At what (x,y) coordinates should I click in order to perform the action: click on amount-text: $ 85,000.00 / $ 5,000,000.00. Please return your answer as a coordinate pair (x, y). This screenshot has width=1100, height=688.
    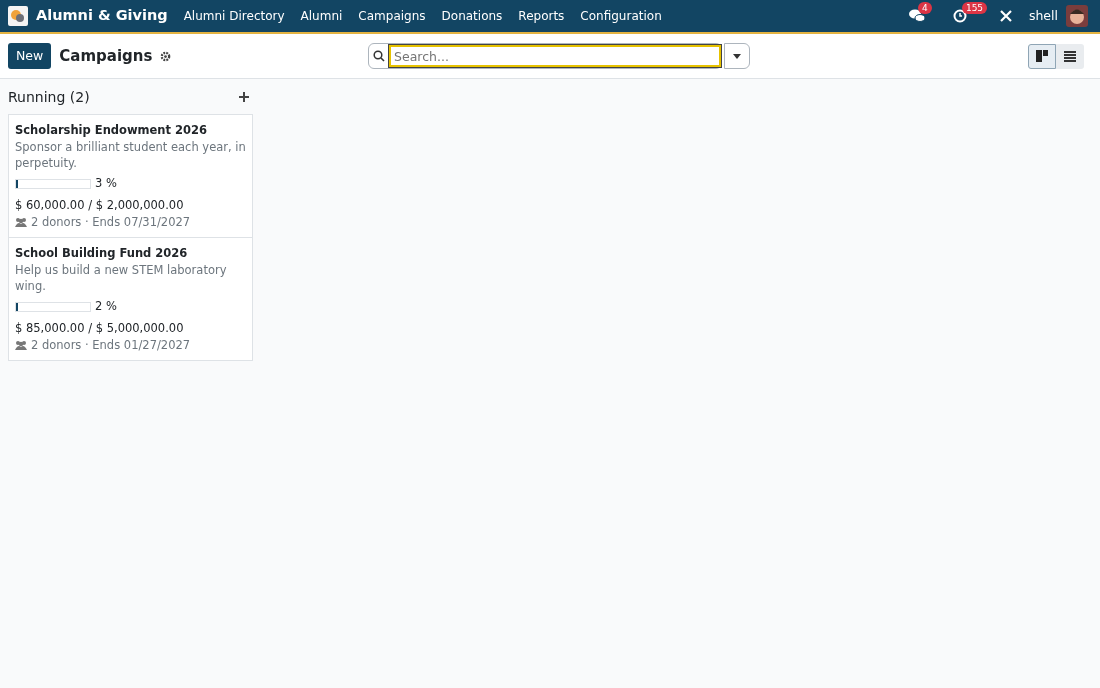
    Looking at the image, I should click on (100, 328).